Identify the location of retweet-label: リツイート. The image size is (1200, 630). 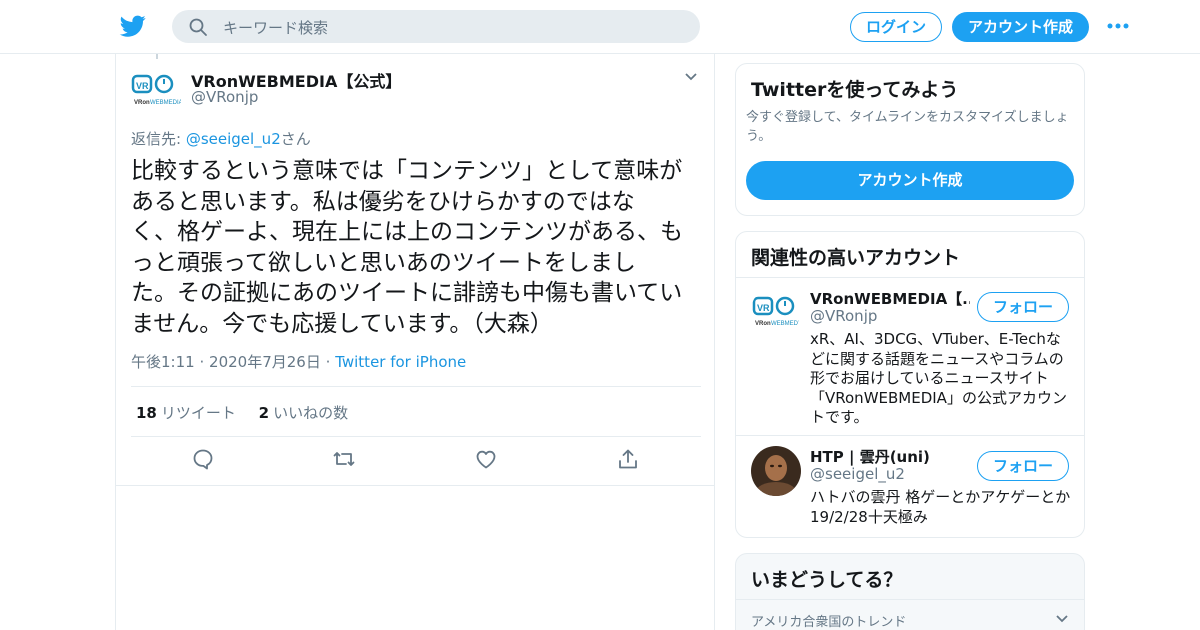
(198, 413).